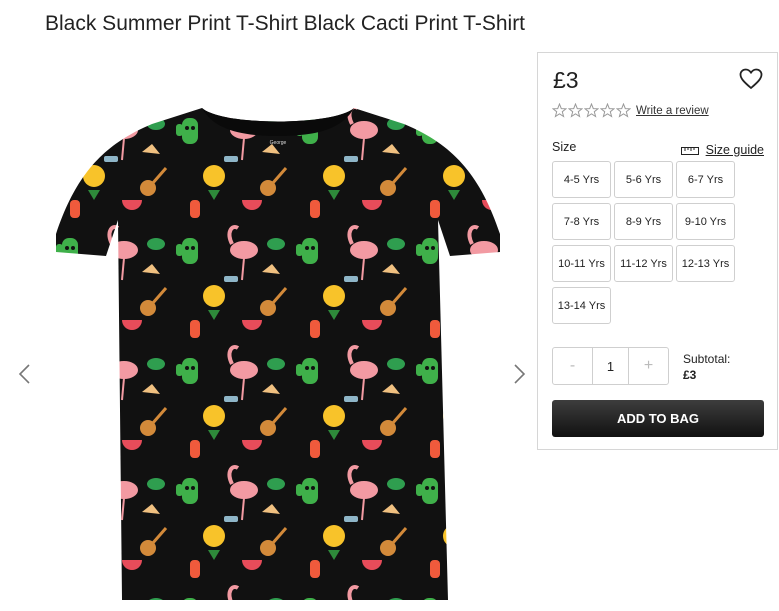 This screenshot has width=779, height=611. Describe the element at coordinates (689, 151) in the screenshot. I see `ruler-icon` at that location.